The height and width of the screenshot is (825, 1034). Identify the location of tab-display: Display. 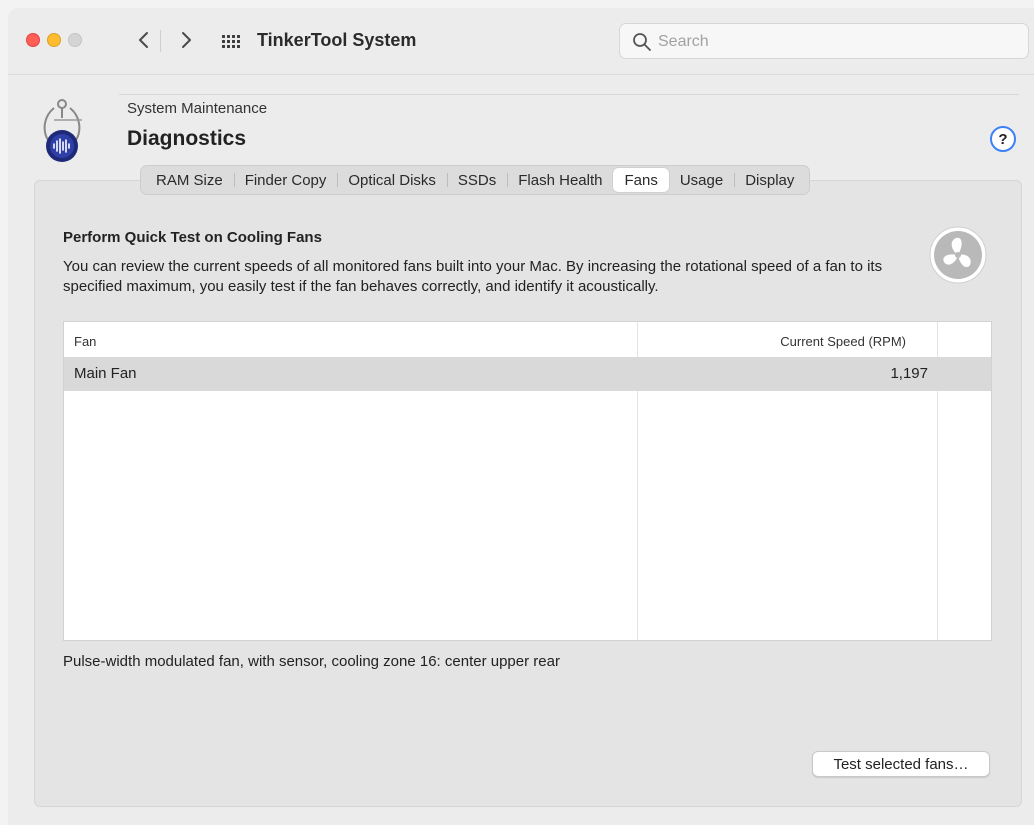
(769, 180).